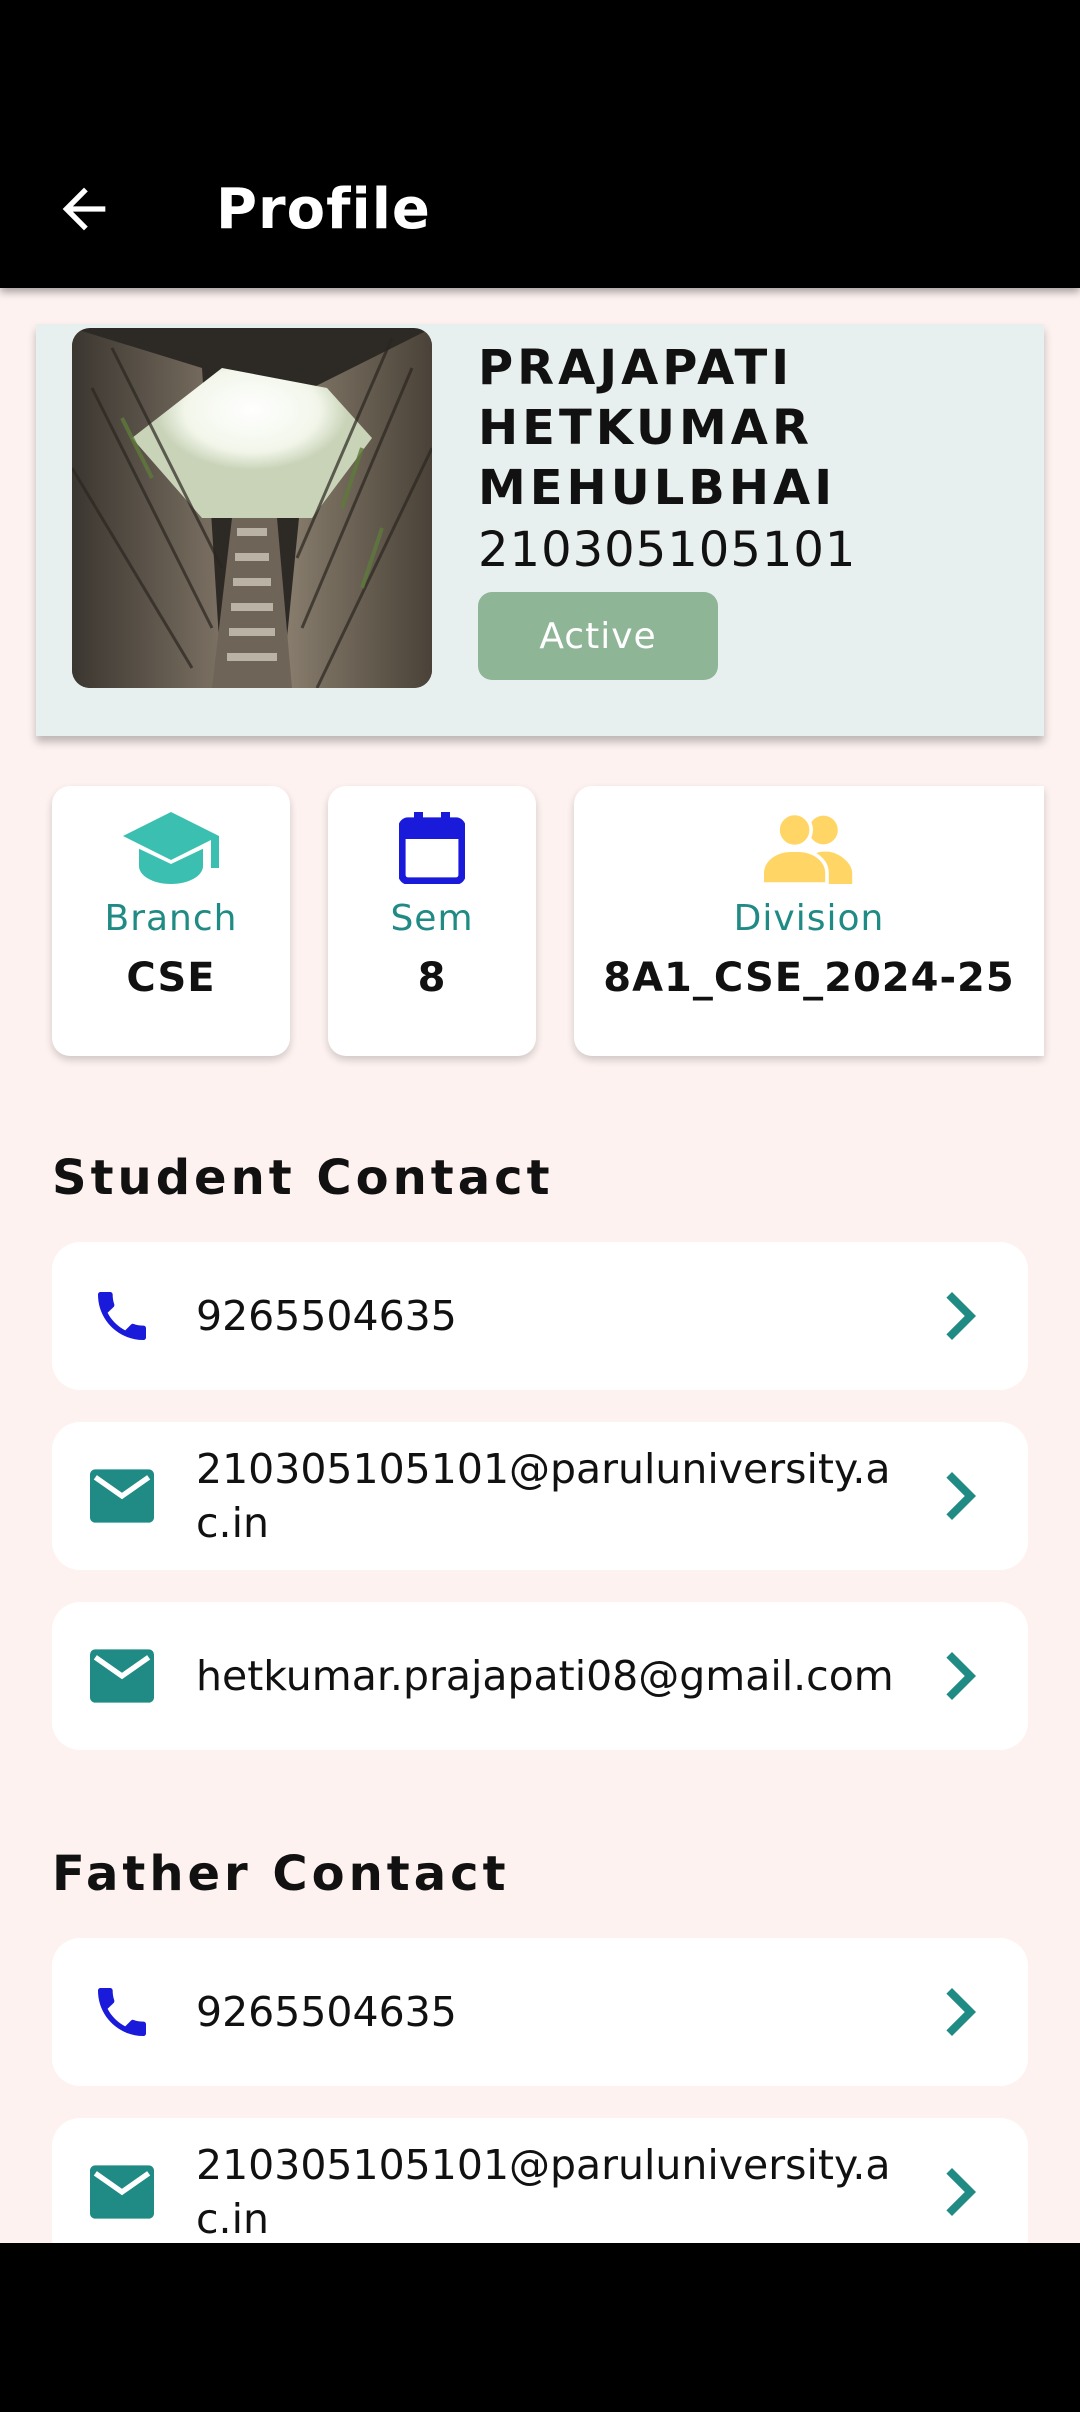 The width and height of the screenshot is (1080, 2412). I want to click on branch-card: Branch CSE, so click(171, 921).